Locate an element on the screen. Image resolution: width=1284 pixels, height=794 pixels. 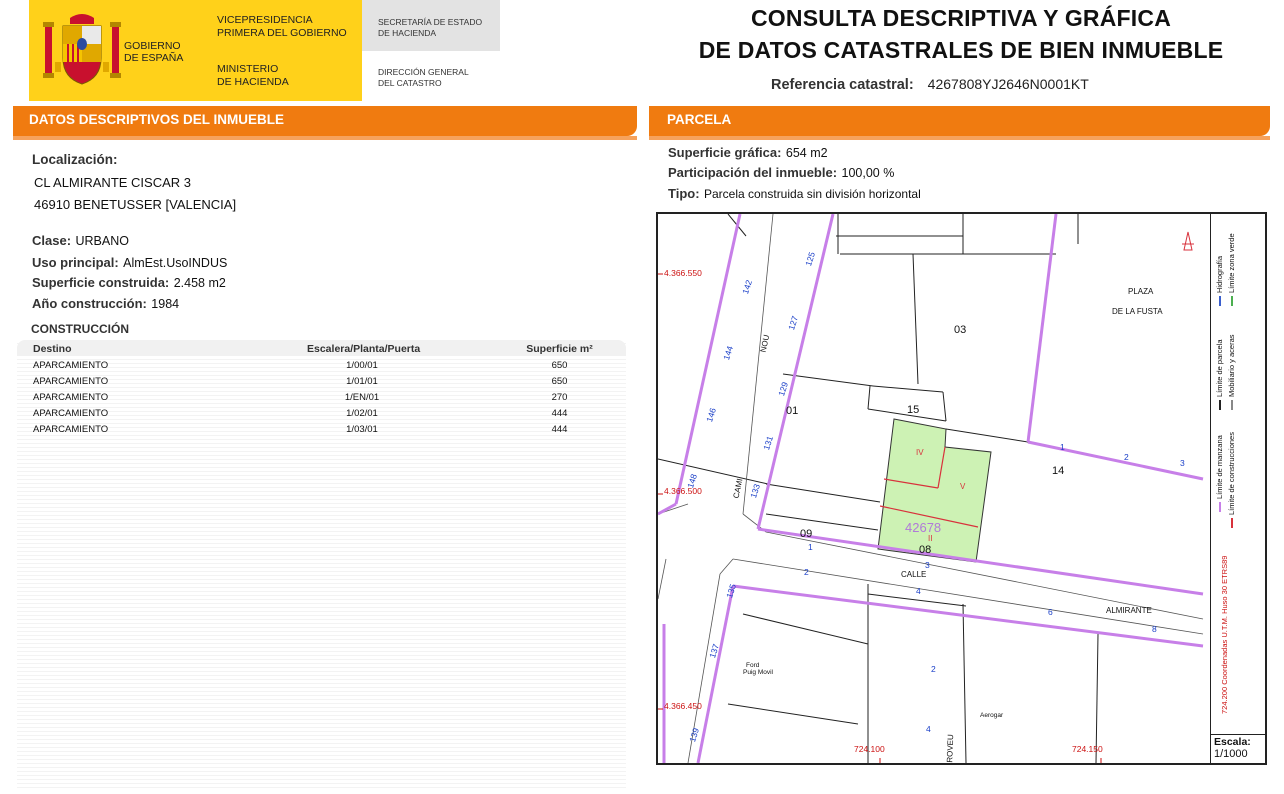
legend-hidro: Hidrografía is located at coordinates (1219, 281).